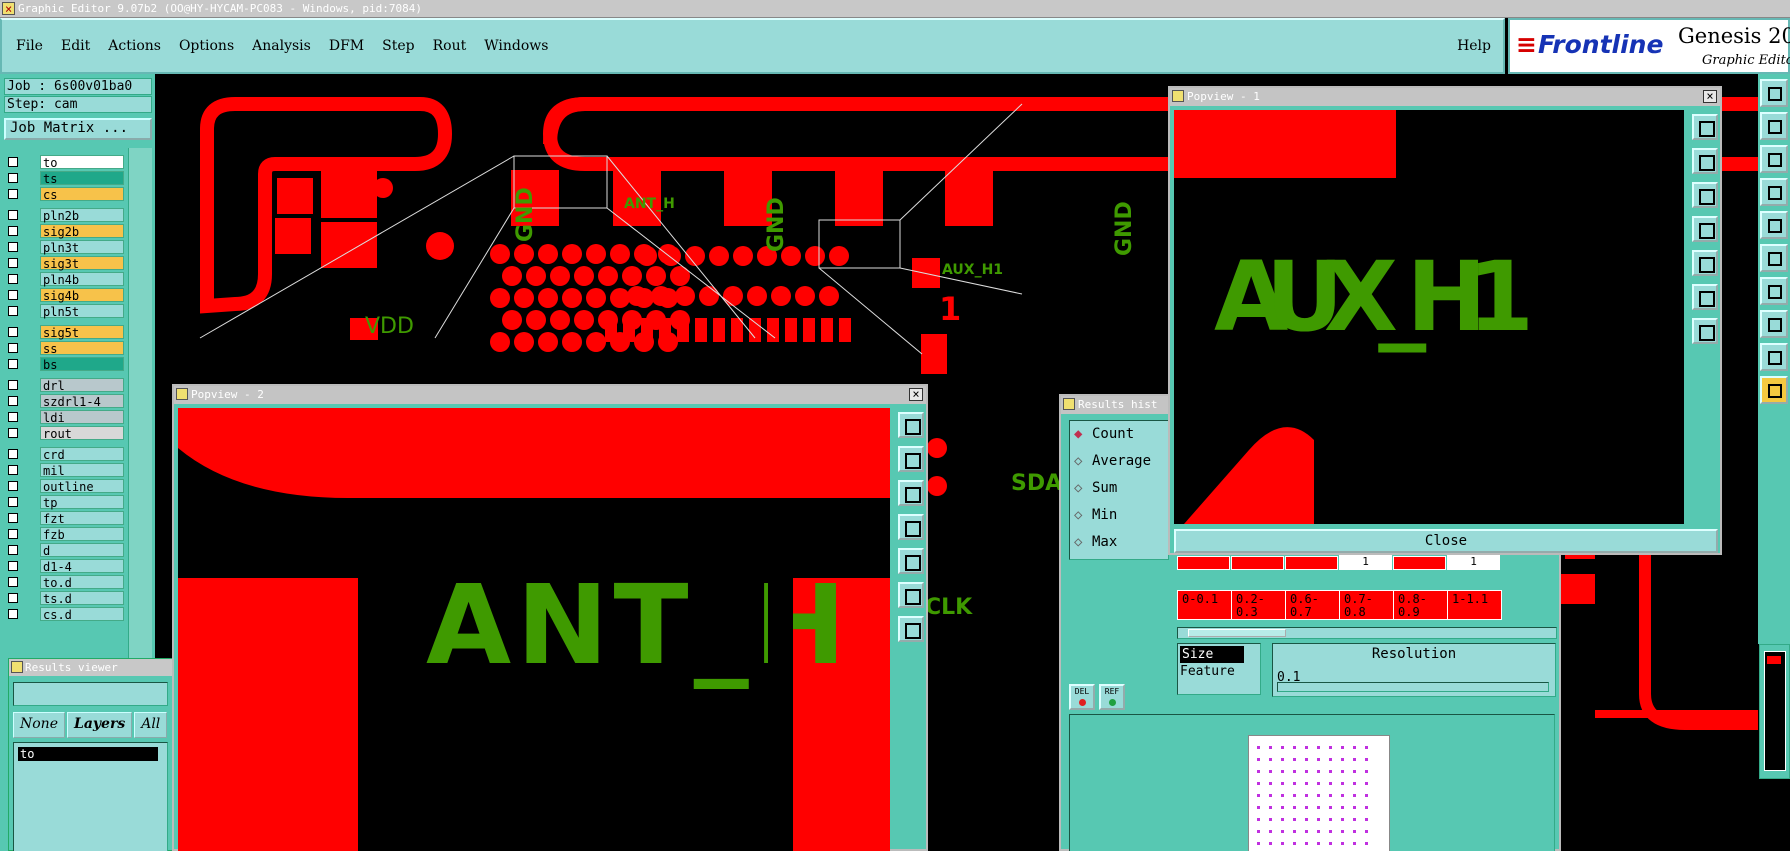 Image resolution: width=1790 pixels, height=851 pixels. I want to click on layer-name: szdrl1-4, so click(82, 401).